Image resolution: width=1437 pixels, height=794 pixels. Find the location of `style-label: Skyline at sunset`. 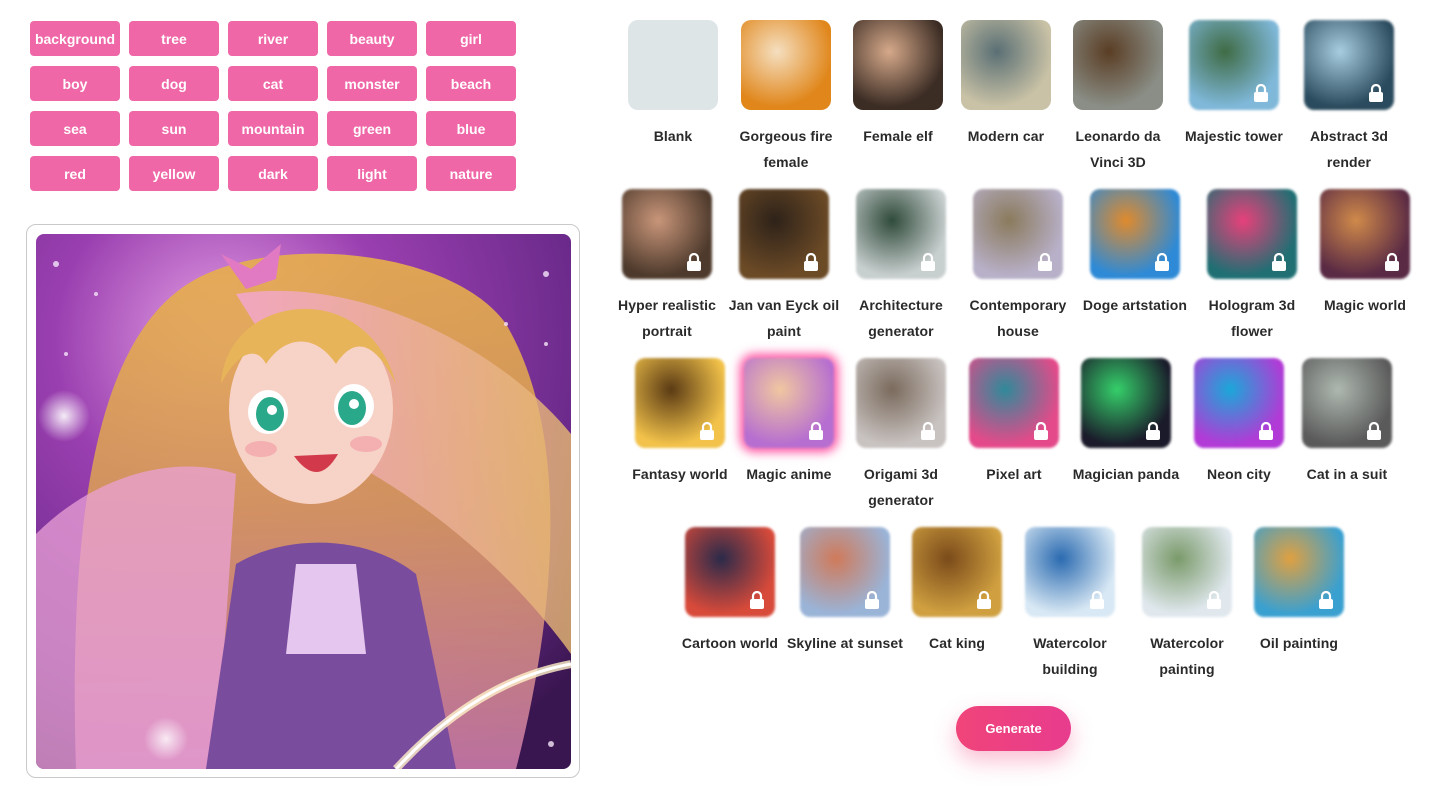

style-label: Skyline at sunset is located at coordinates (845, 643).